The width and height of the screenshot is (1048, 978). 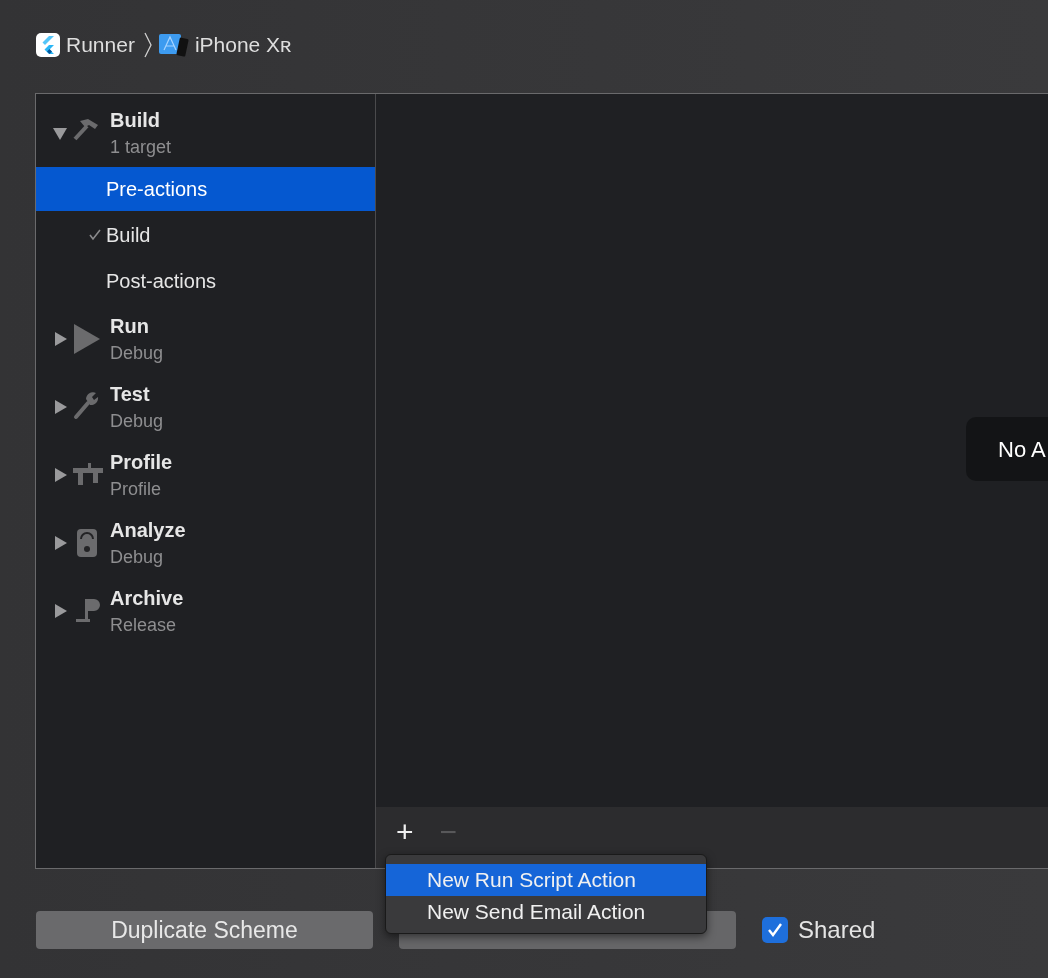 I want to click on checkbox-label: Shared, so click(x=837, y=930).